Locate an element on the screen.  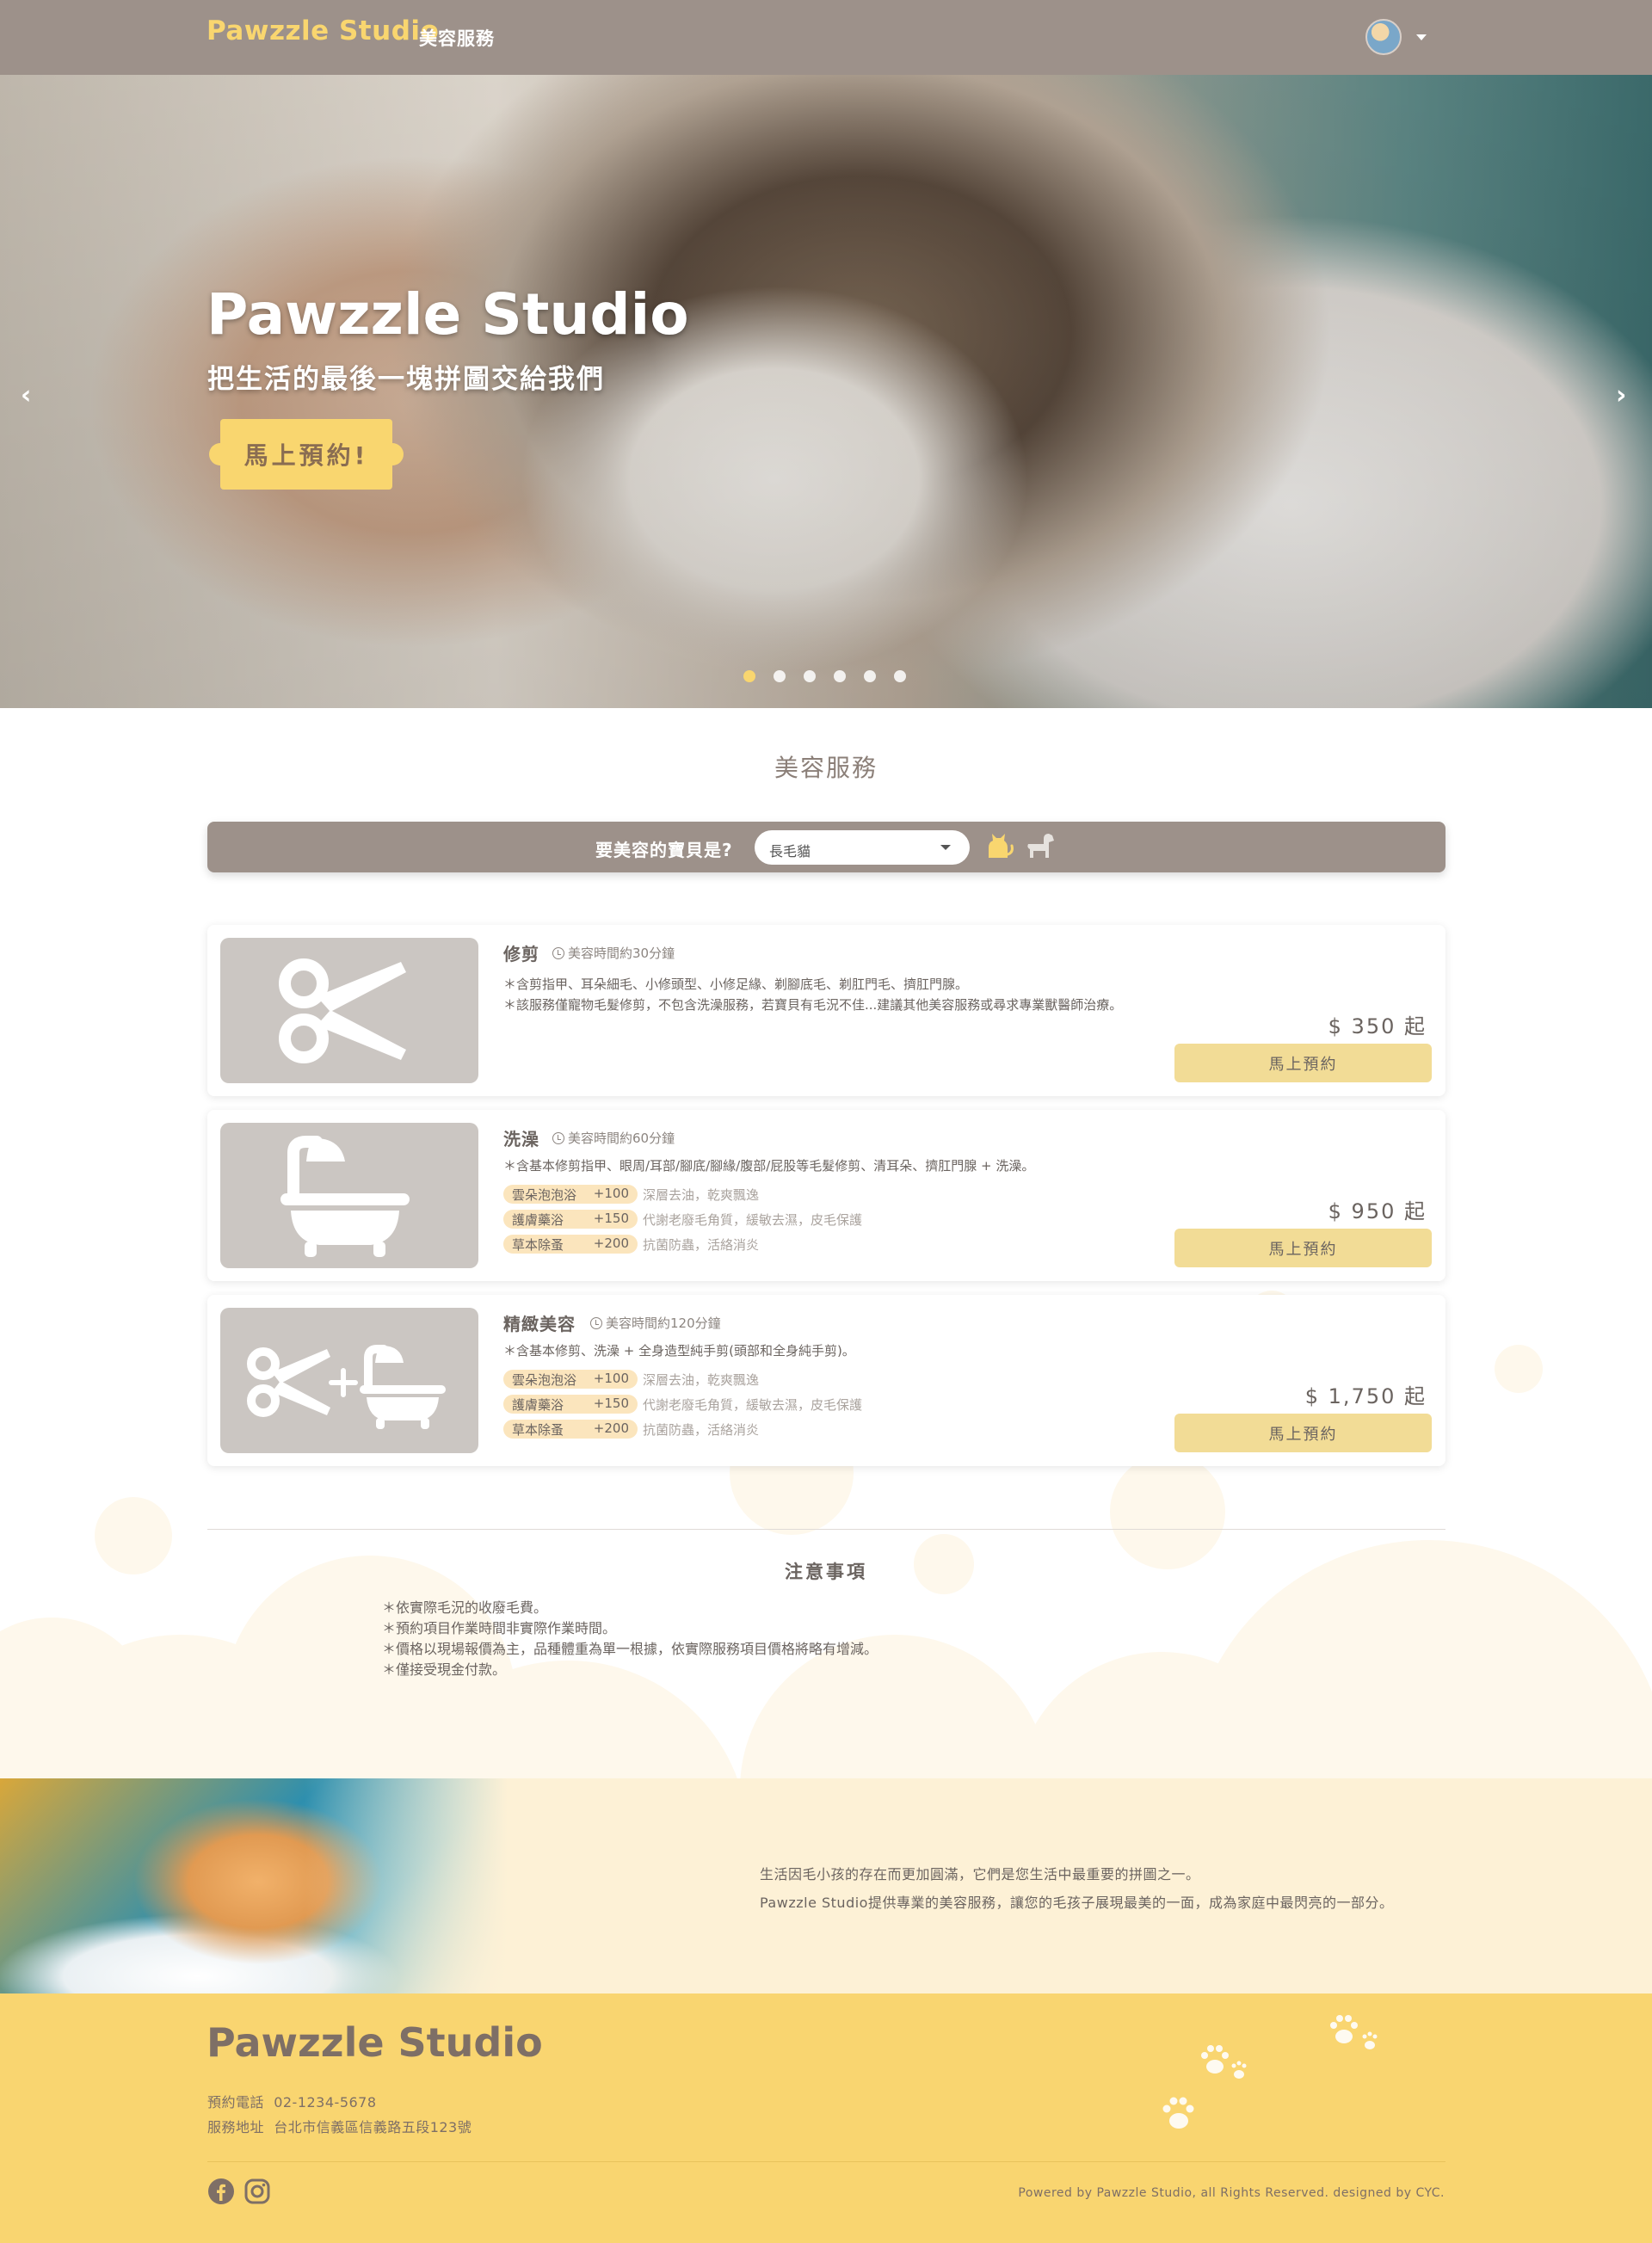
brand-logo: Pawzzle Studio is located at coordinates (322, 30).